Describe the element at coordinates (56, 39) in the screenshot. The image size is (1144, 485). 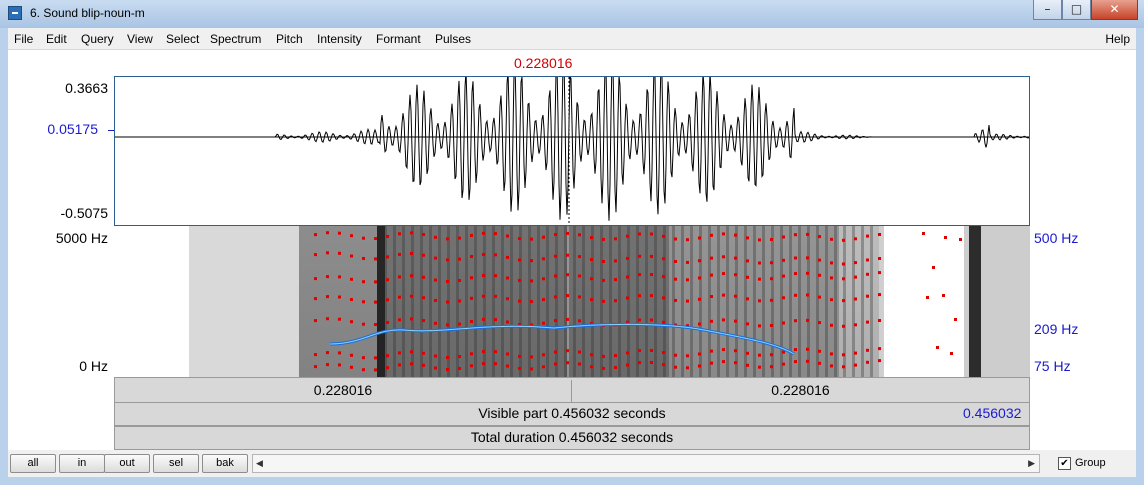
I see `menu-edit: Edit` at that location.